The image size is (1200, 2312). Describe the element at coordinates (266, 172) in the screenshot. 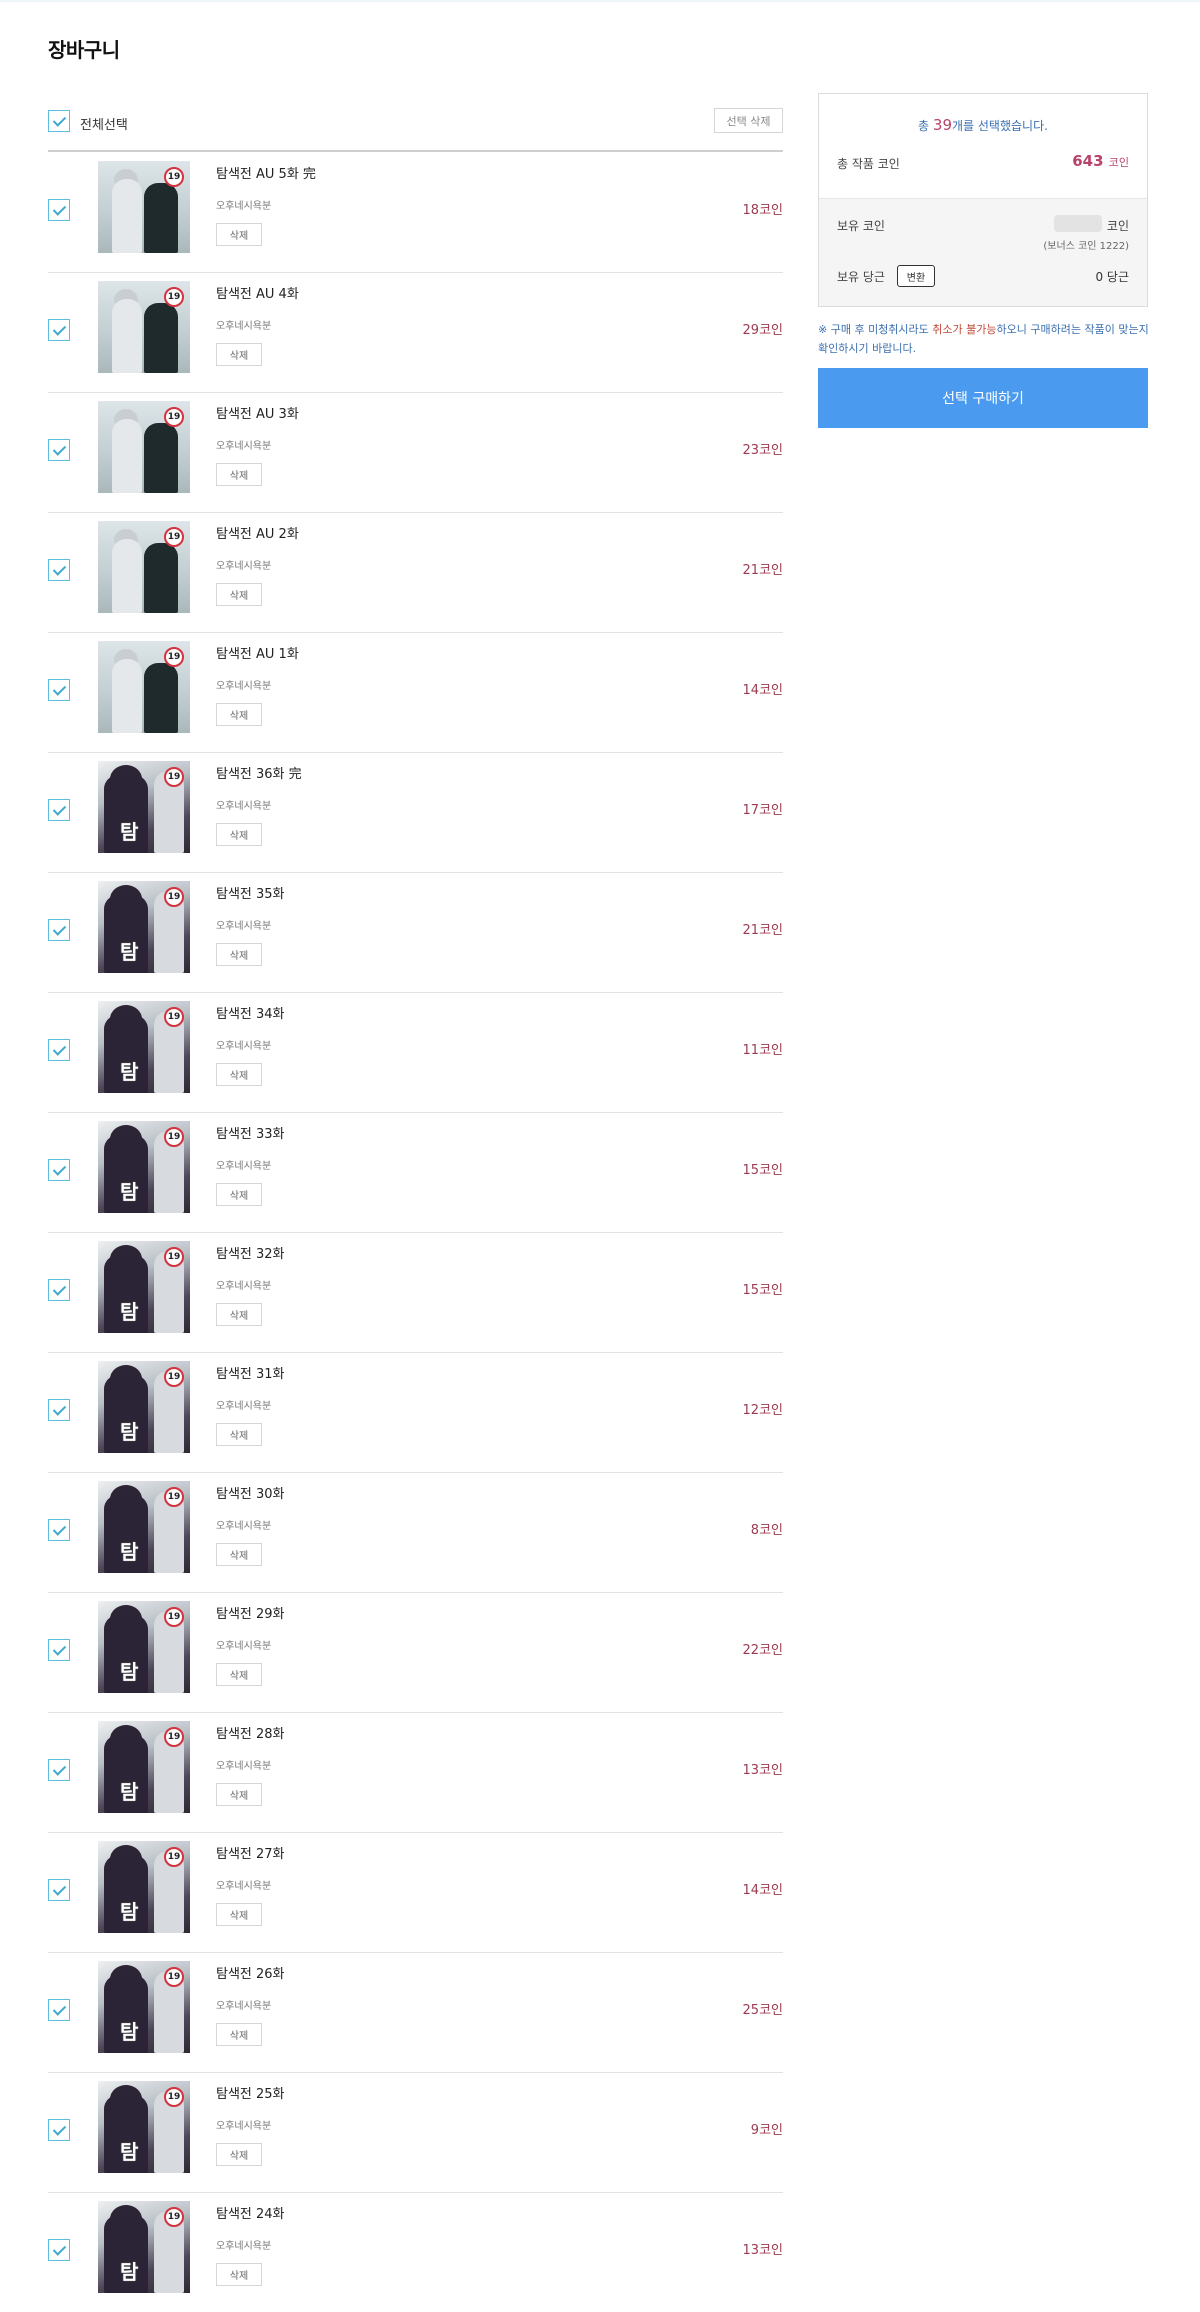

I see `episode-title: 탐색전 AU 5화 完` at that location.